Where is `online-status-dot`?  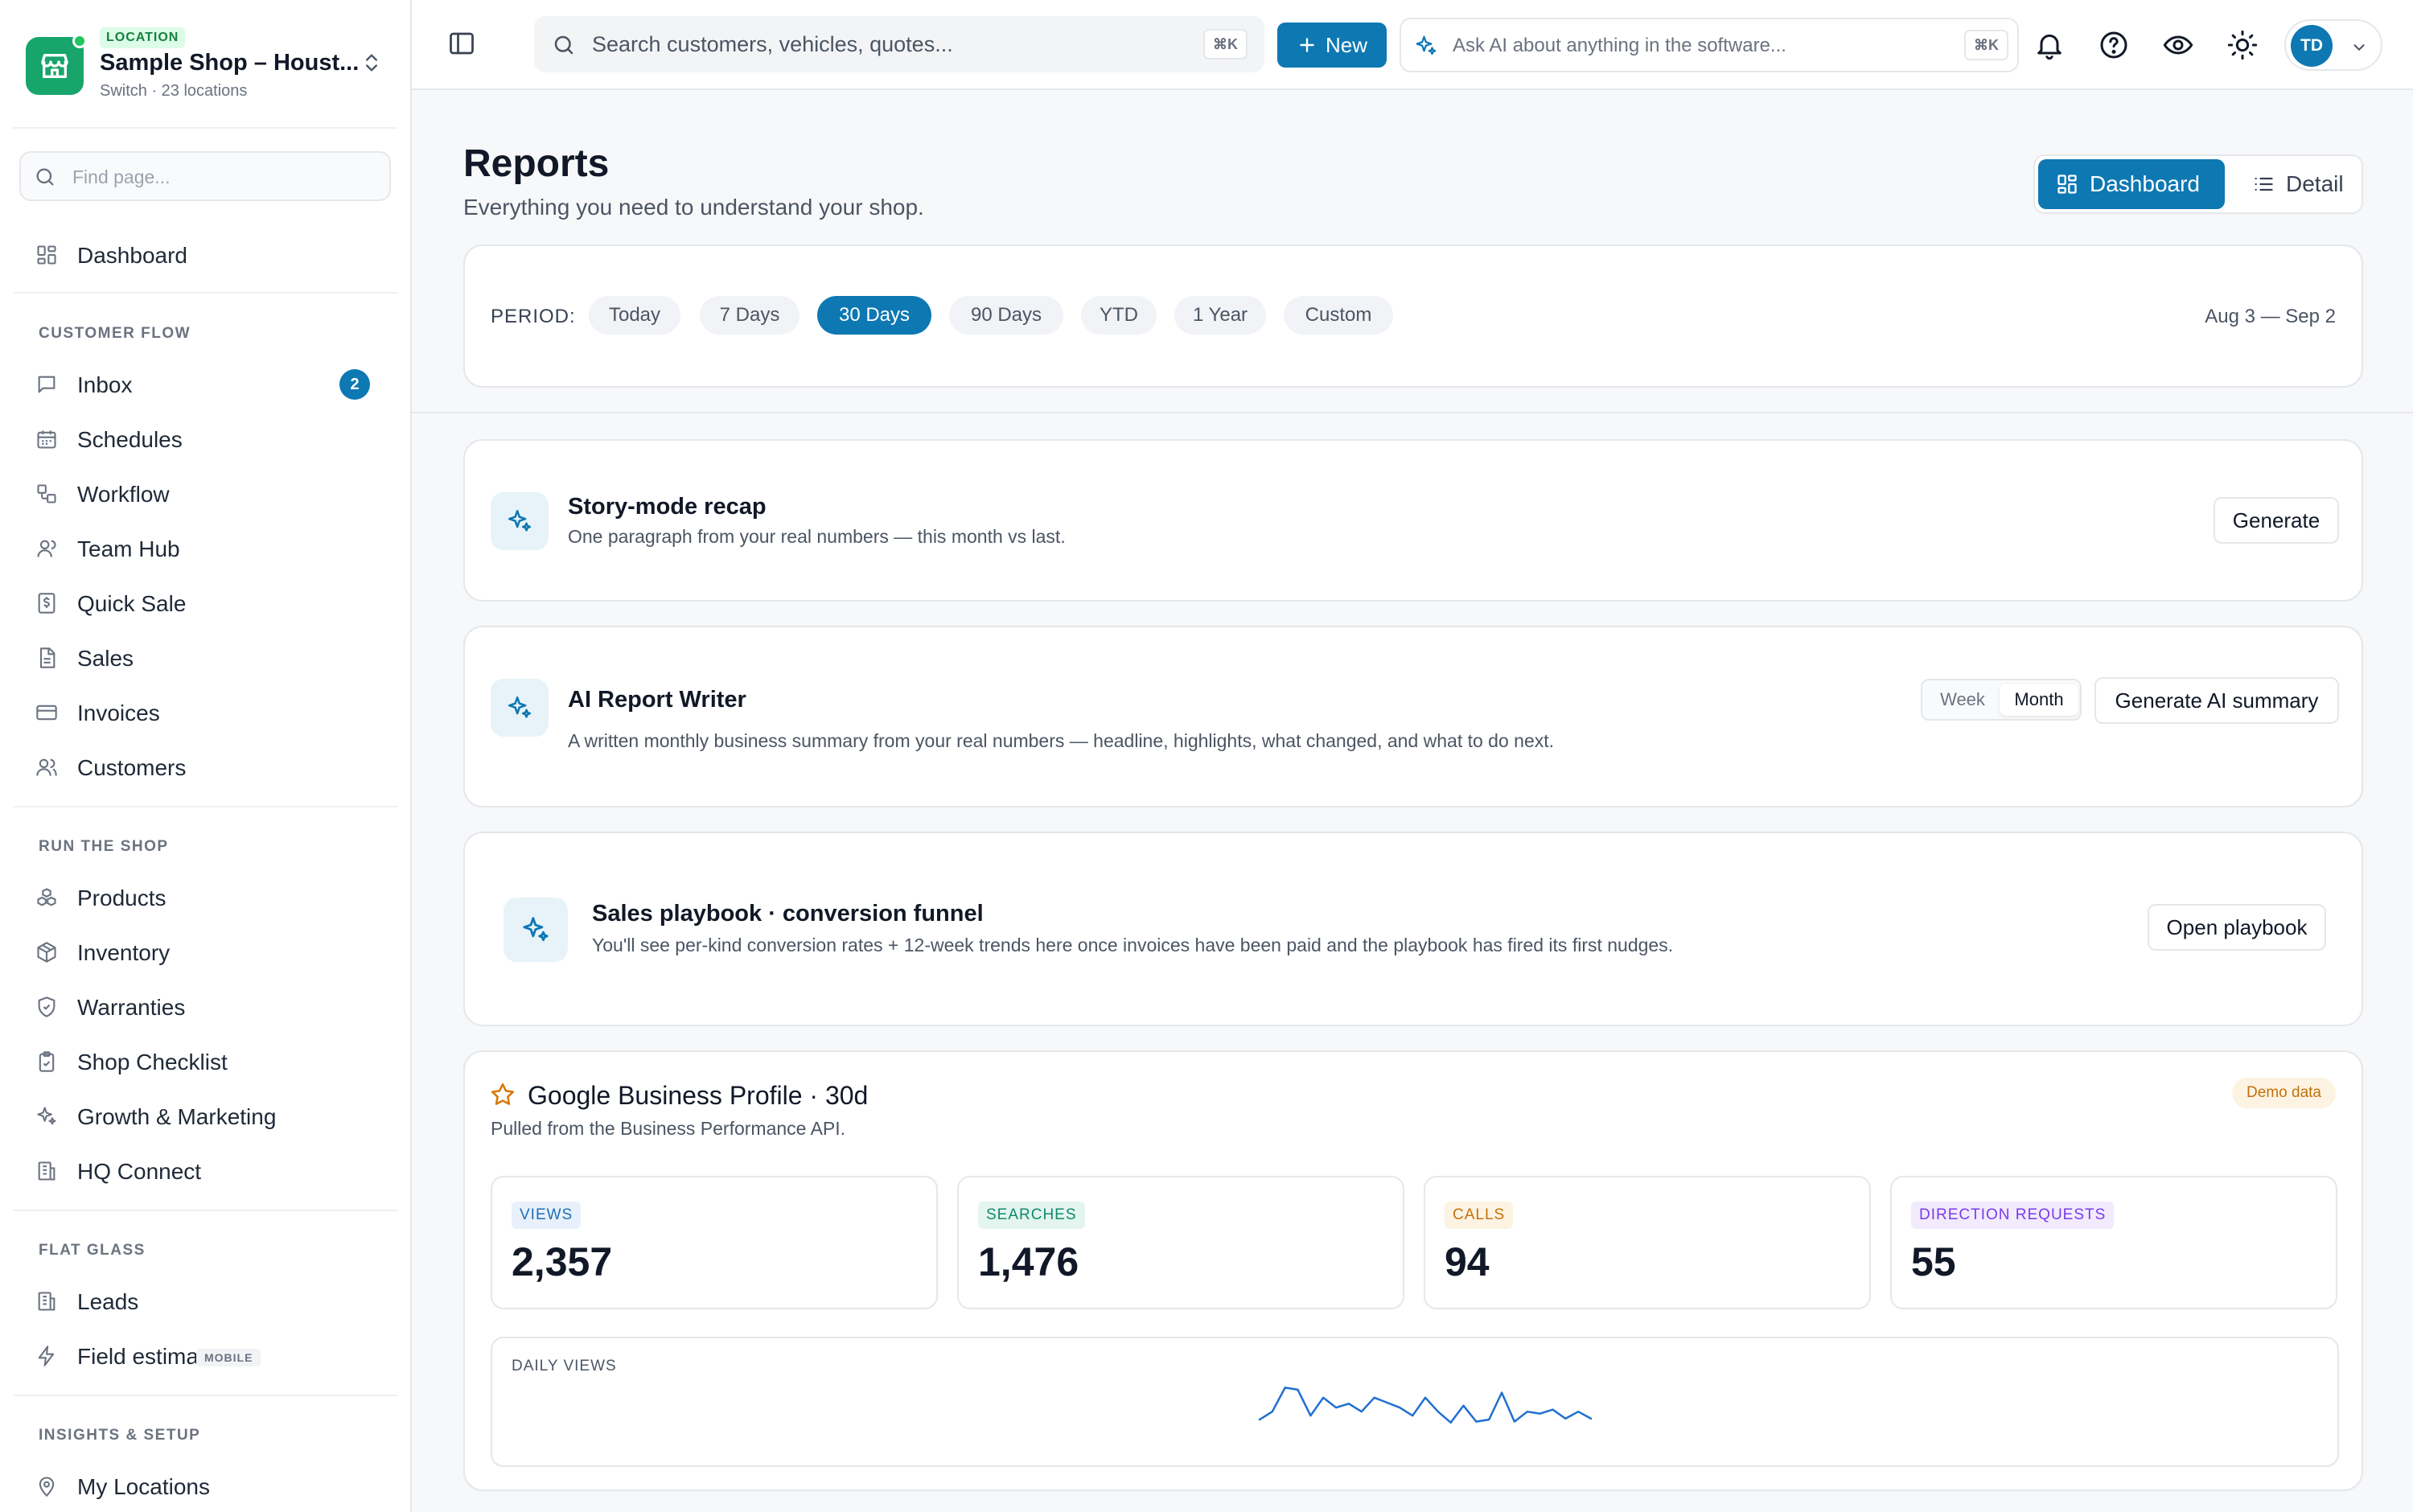
online-status-dot is located at coordinates (79, 41).